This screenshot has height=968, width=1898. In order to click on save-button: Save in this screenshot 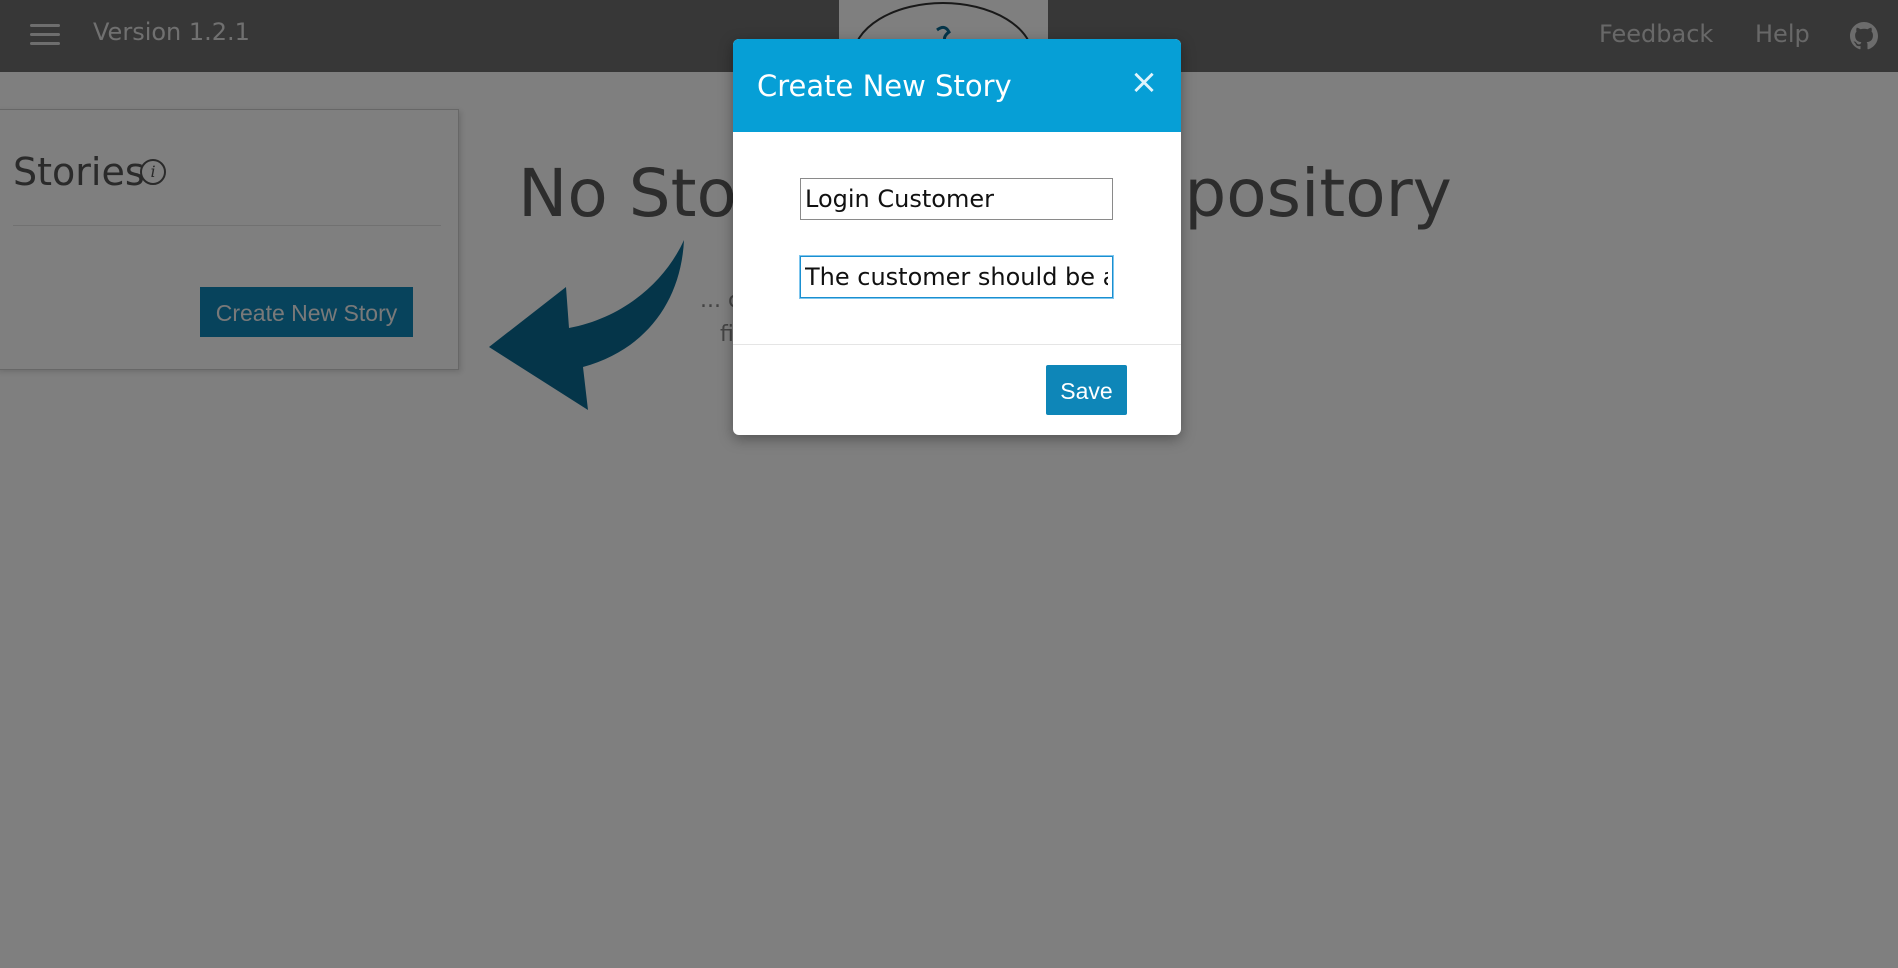, I will do `click(1086, 390)`.